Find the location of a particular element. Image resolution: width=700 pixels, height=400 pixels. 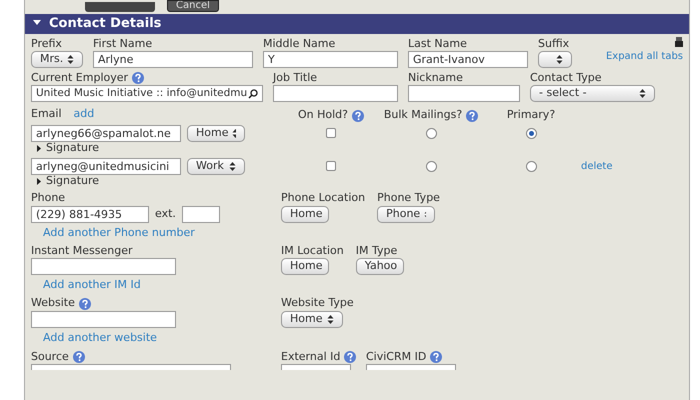

field-label: Bulk Mailings? is located at coordinates (423, 115).